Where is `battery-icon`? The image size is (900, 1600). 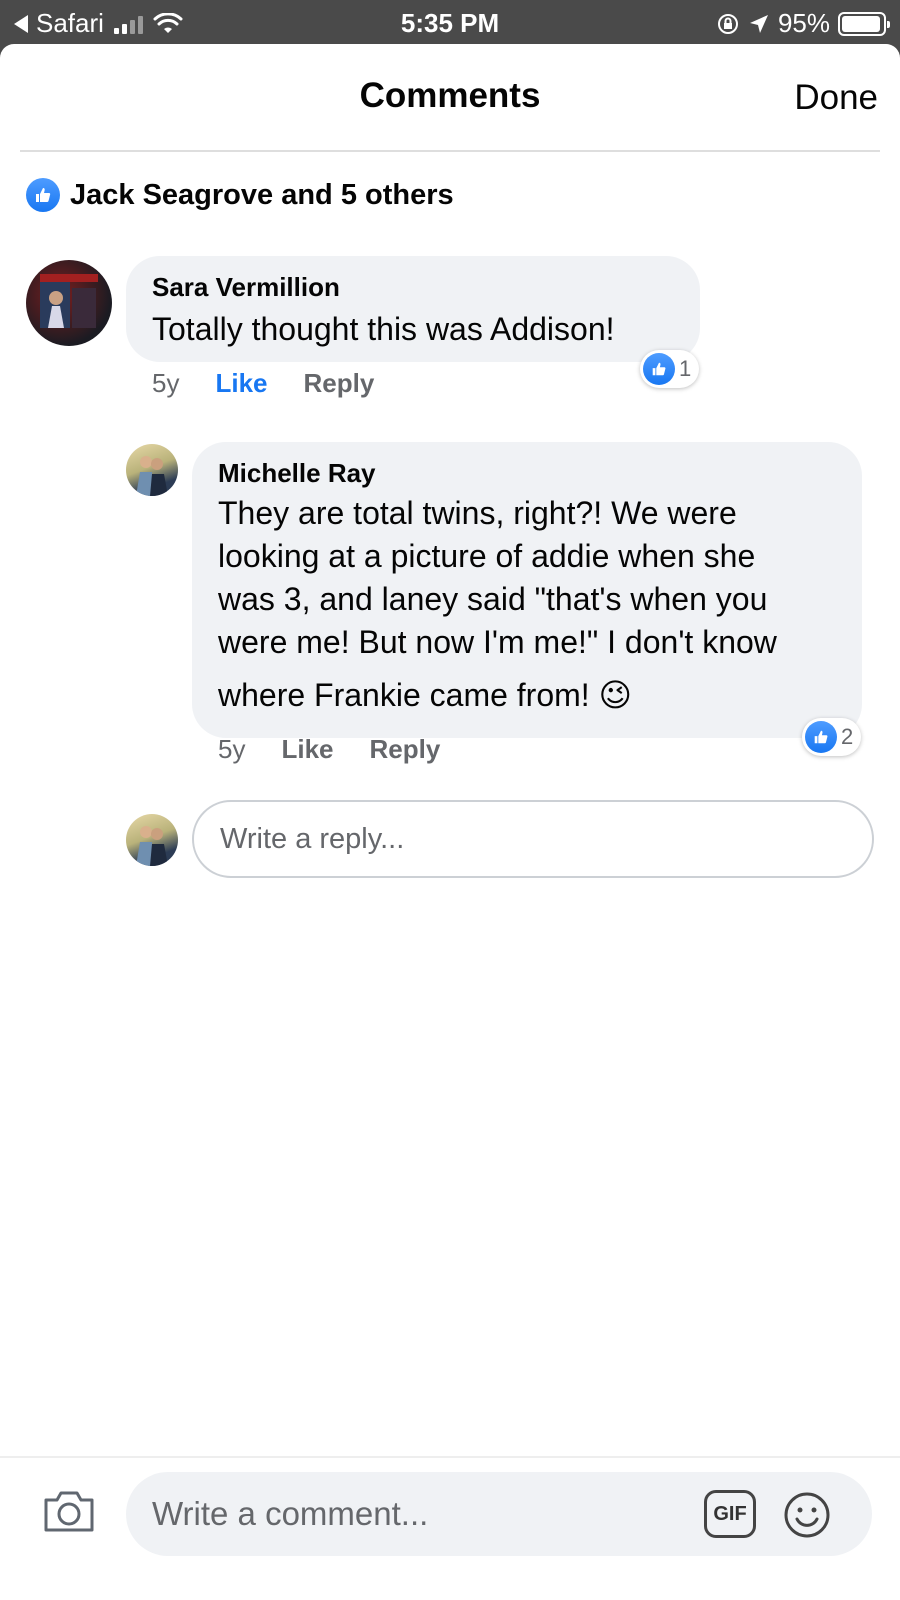 battery-icon is located at coordinates (864, 23).